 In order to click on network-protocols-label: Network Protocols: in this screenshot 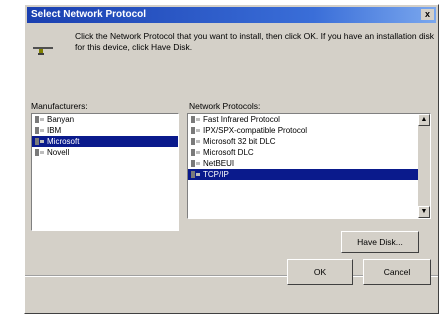, I will do `click(225, 106)`.